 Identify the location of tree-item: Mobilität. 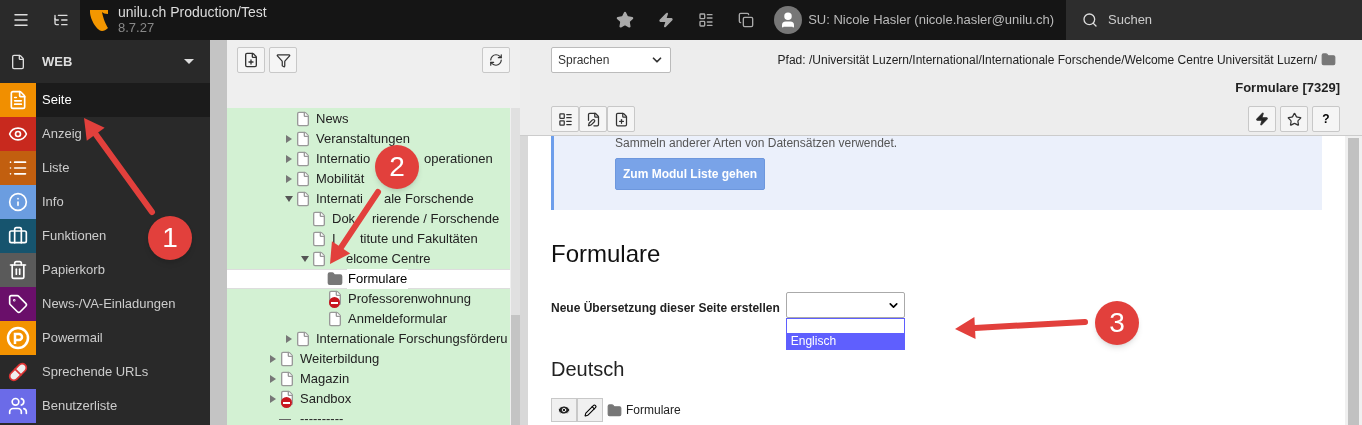
(340, 179).